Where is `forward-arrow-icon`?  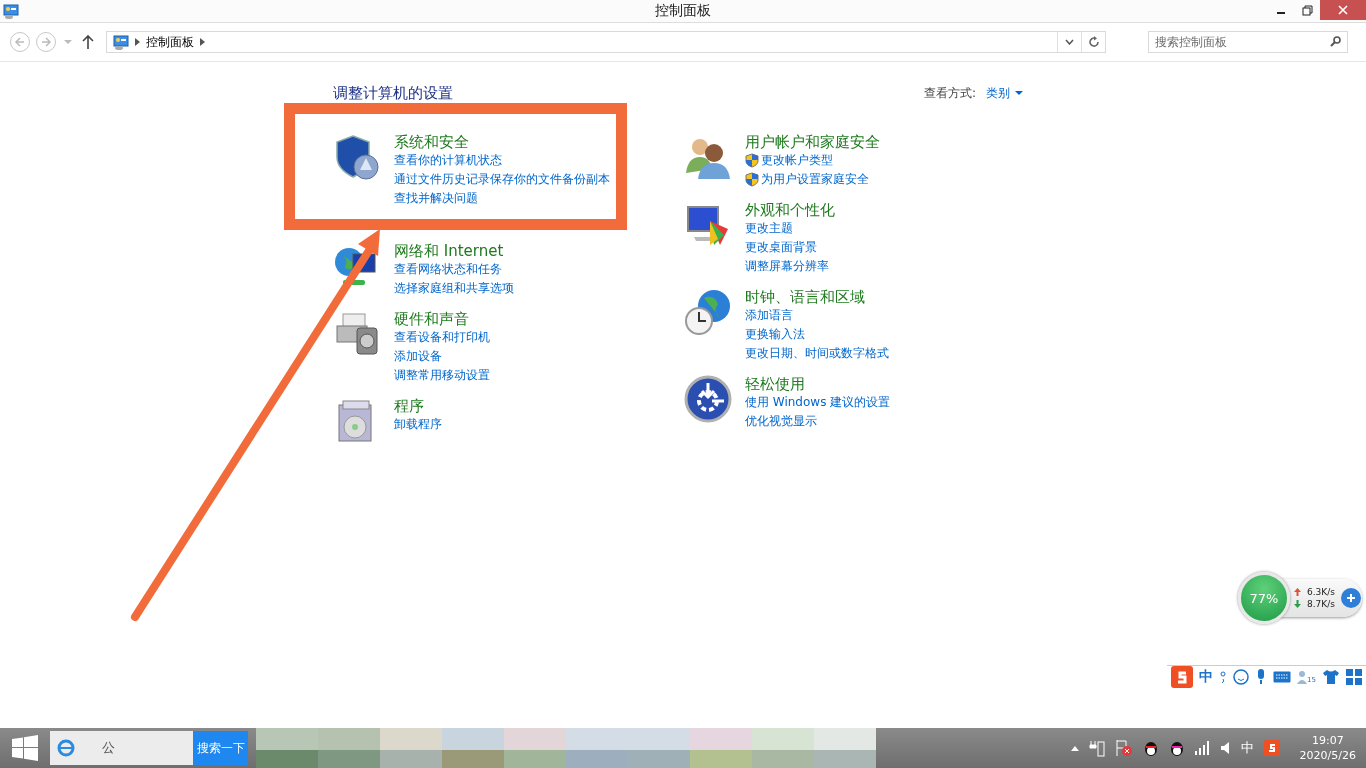
forward-arrow-icon is located at coordinates (46, 42).